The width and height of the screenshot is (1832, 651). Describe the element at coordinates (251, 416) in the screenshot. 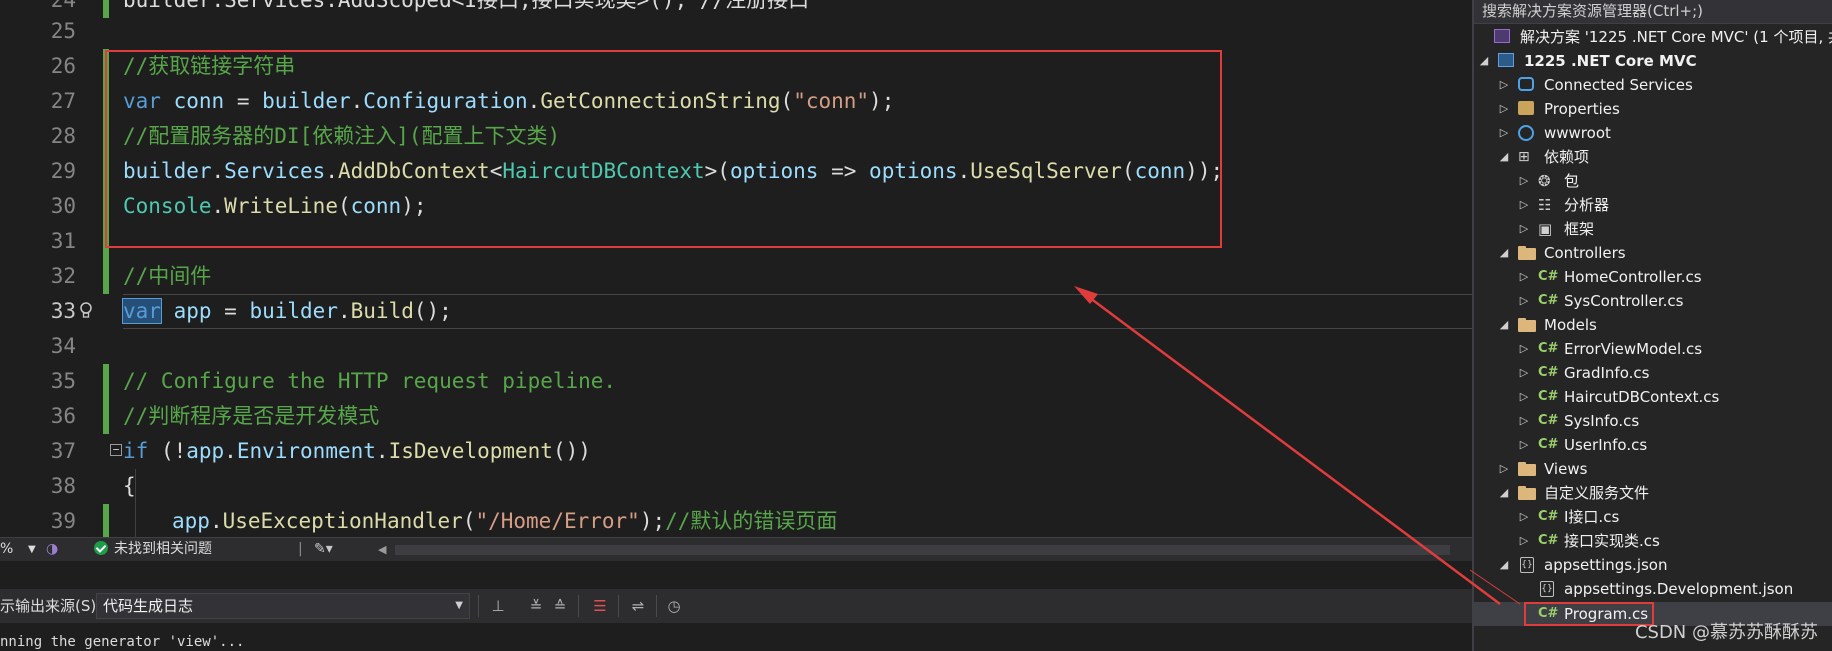

I see `code-comment: //判断程序是否是开发模式` at that location.